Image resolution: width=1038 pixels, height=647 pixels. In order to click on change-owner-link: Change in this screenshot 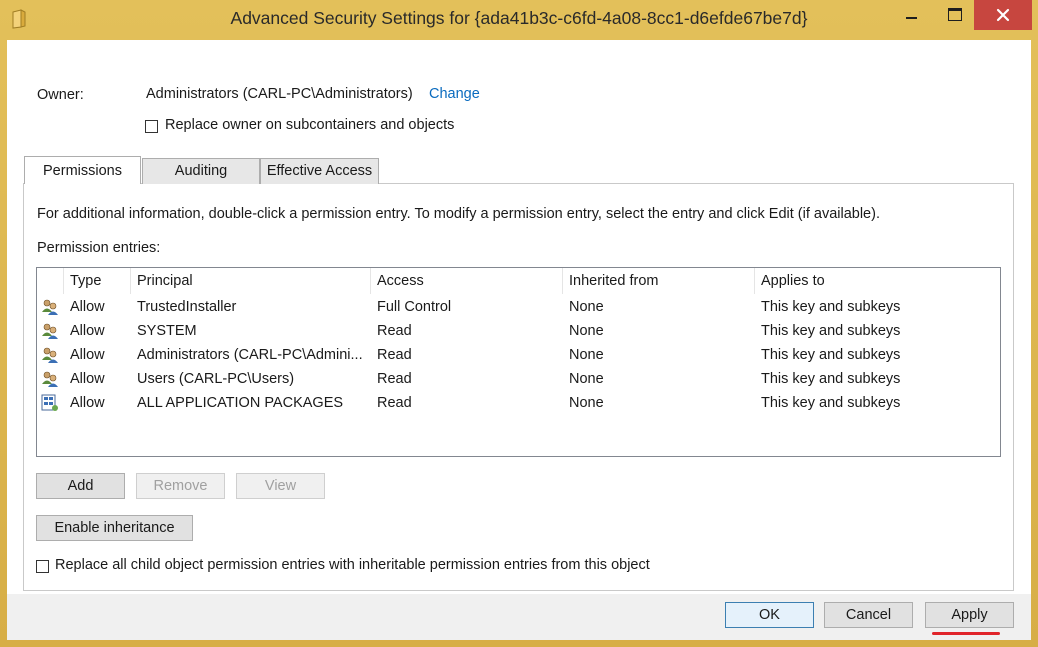, I will do `click(454, 94)`.